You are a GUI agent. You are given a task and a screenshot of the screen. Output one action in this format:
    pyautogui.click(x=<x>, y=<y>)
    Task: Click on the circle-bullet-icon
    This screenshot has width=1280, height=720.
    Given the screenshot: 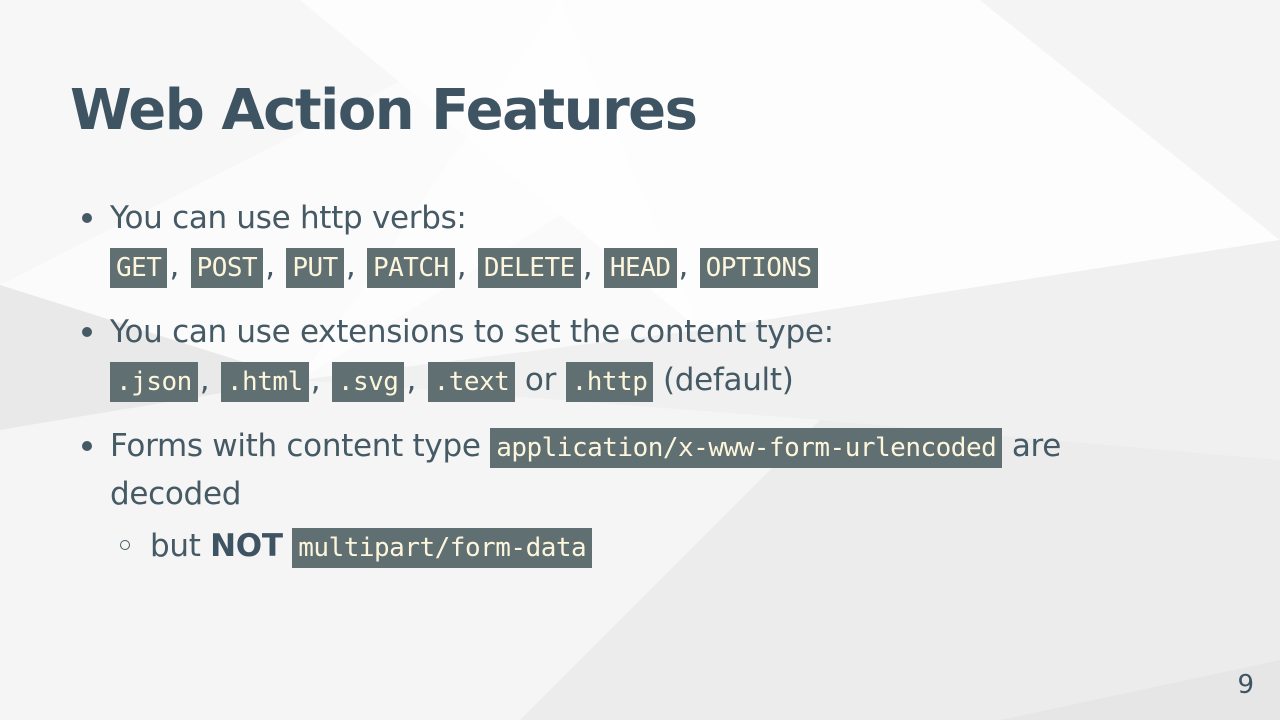 What is the action you would take?
    pyautogui.click(x=125, y=545)
    